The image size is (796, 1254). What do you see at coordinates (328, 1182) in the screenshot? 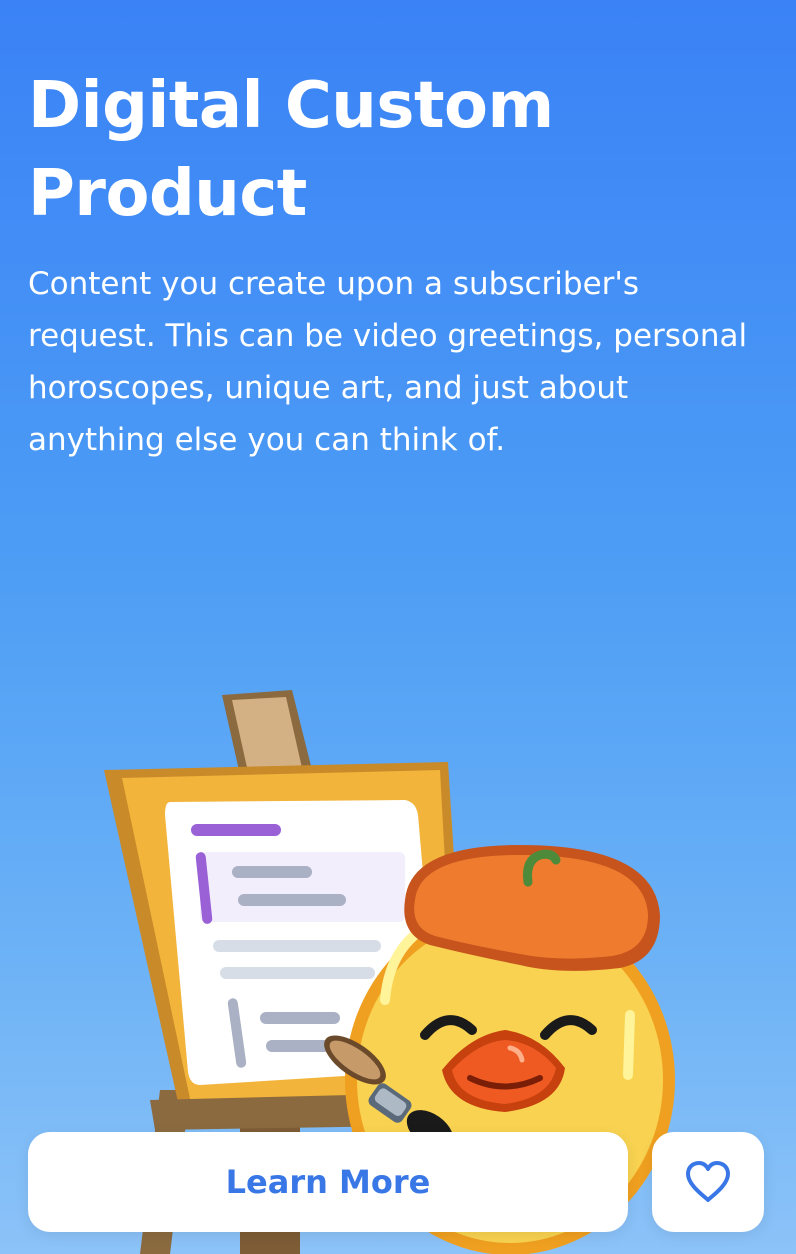
I see `learn-more-button: Learn More` at bounding box center [328, 1182].